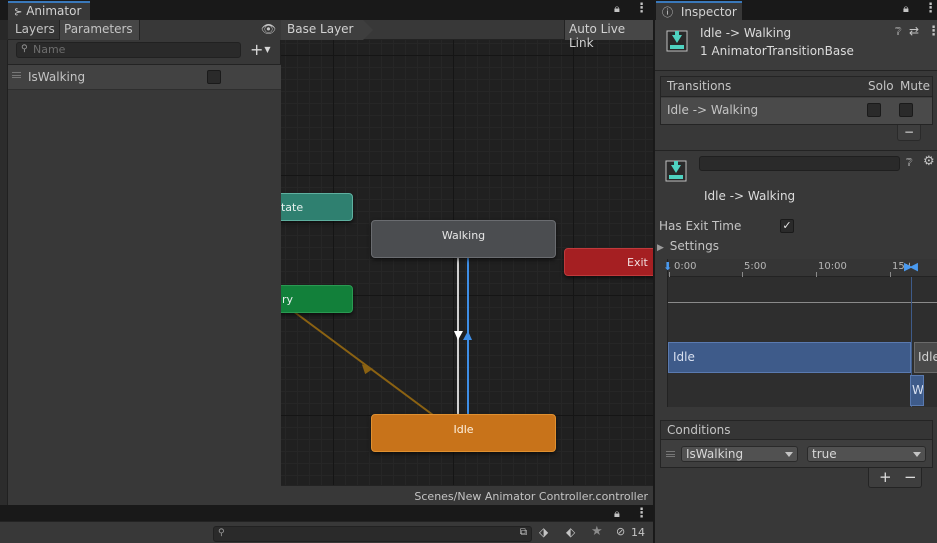 The width and height of the screenshot is (937, 543). I want to click on condition-parameter-dropdown: IsWalking, so click(739, 454).